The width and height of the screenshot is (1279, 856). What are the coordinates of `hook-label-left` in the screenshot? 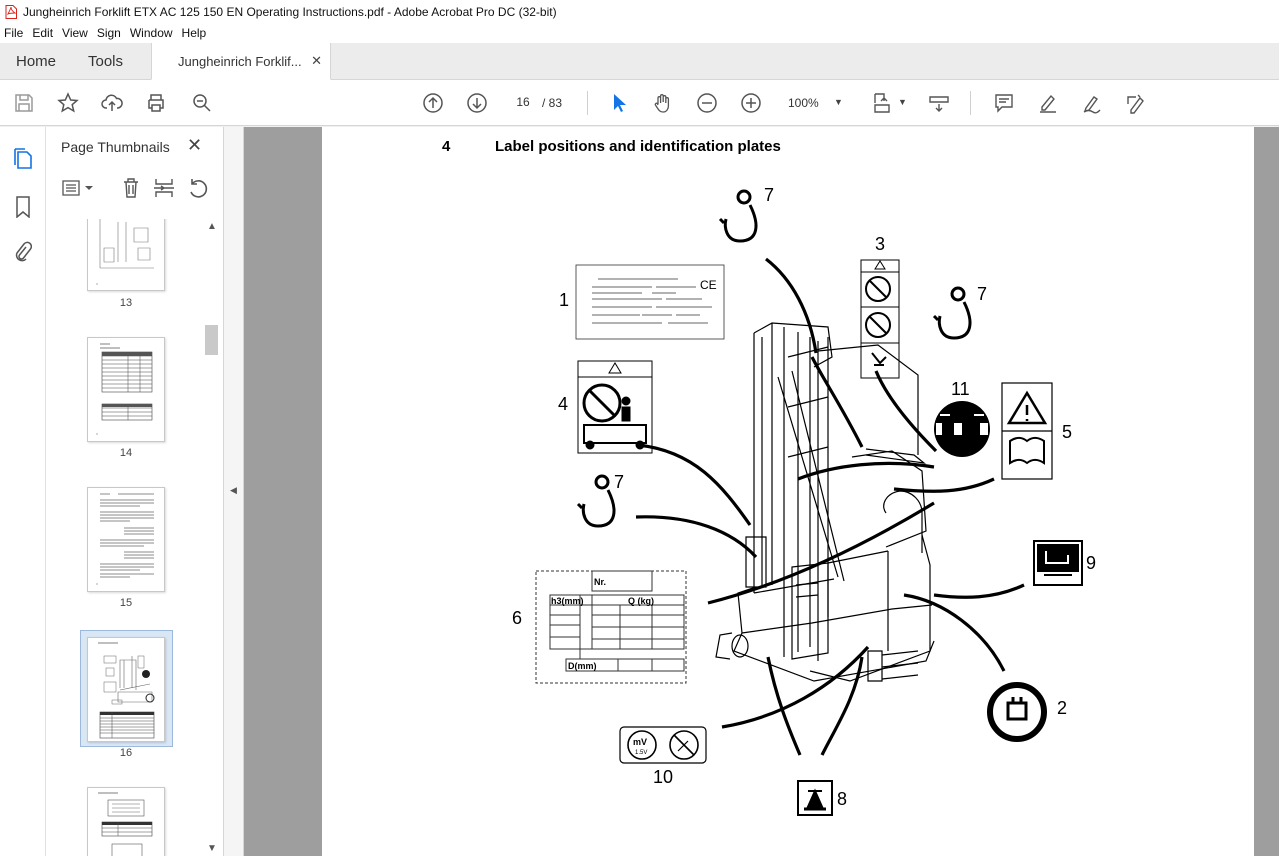 It's located at (596, 501).